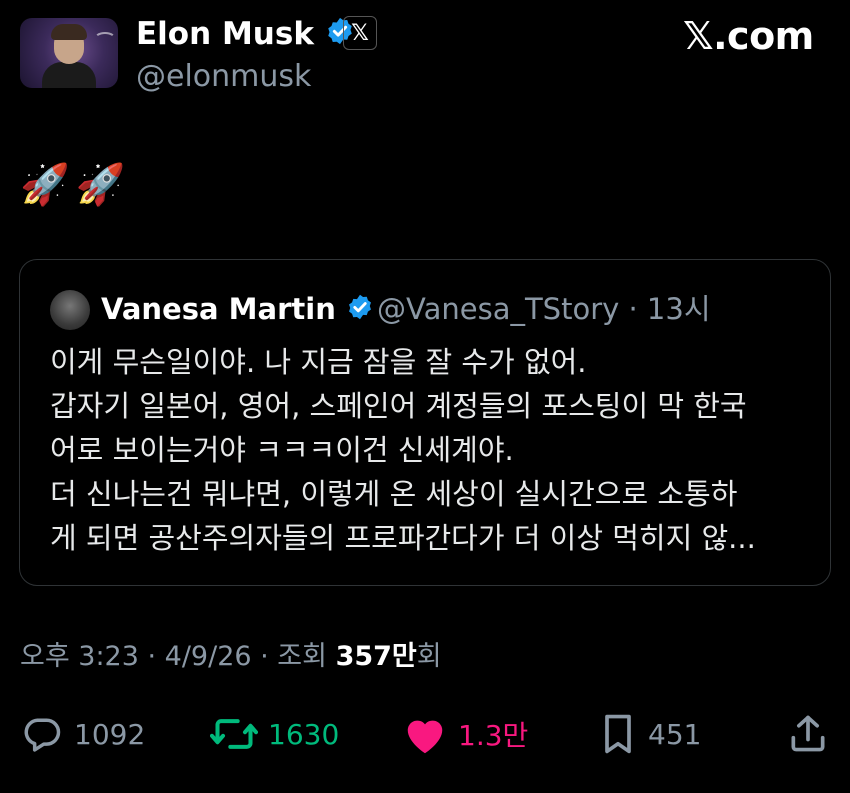  I want to click on quoted-author-avatar, so click(70, 310).